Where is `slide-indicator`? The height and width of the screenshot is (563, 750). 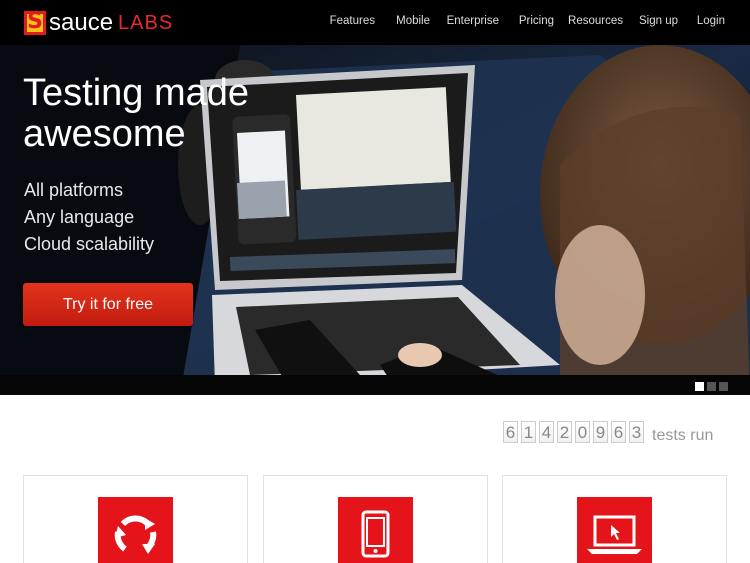 slide-indicator is located at coordinates (711, 386).